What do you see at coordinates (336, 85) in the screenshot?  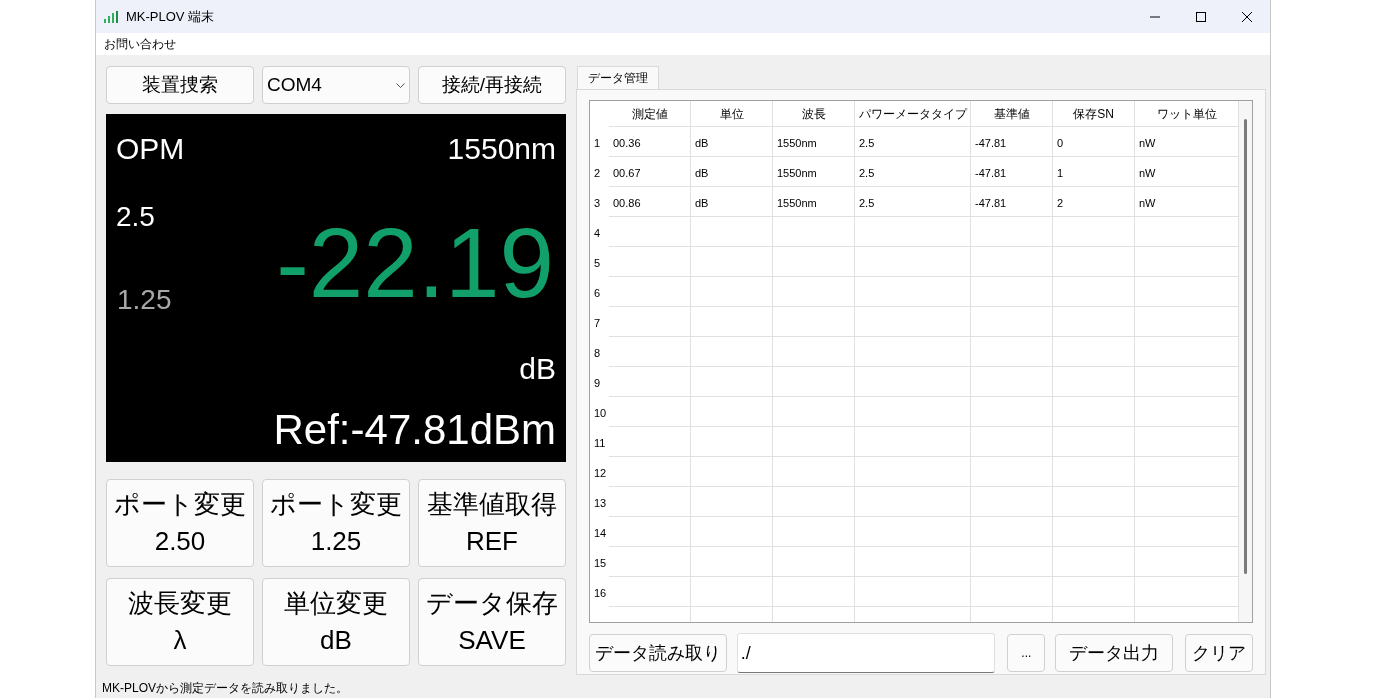 I see `port-dropdown: COM4` at bounding box center [336, 85].